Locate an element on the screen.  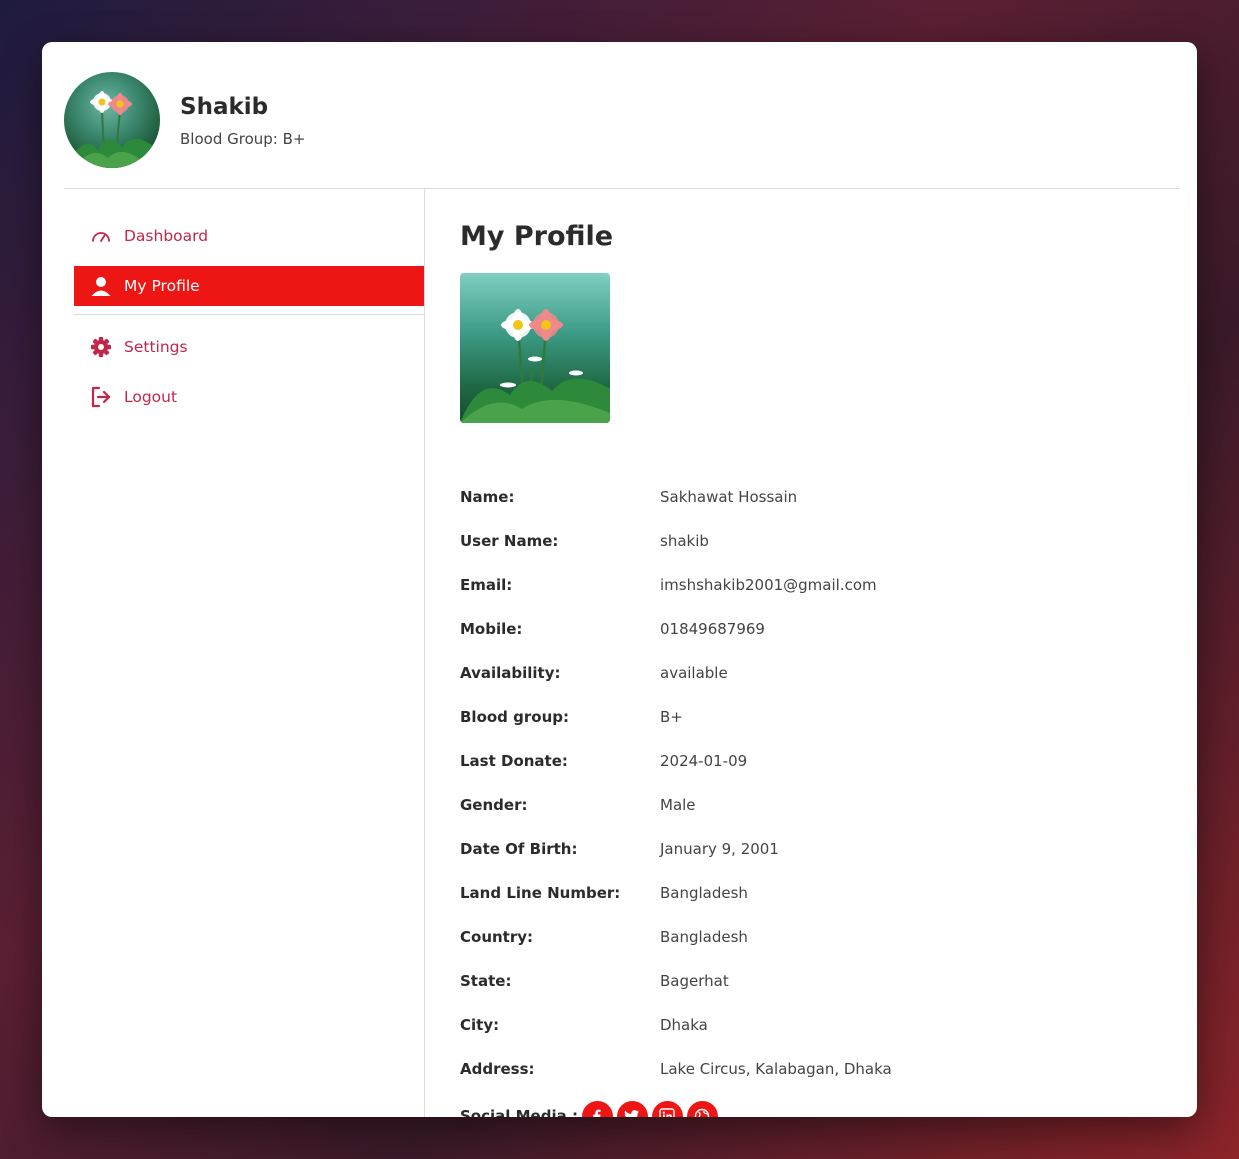
field-value: available is located at coordinates (694, 673).